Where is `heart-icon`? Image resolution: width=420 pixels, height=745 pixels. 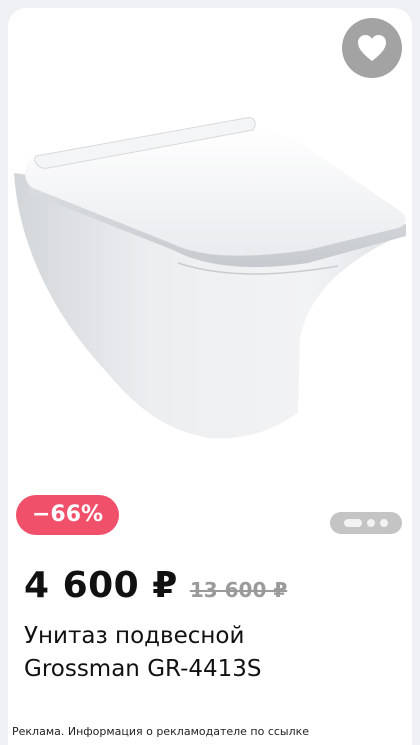
heart-icon is located at coordinates (372, 48).